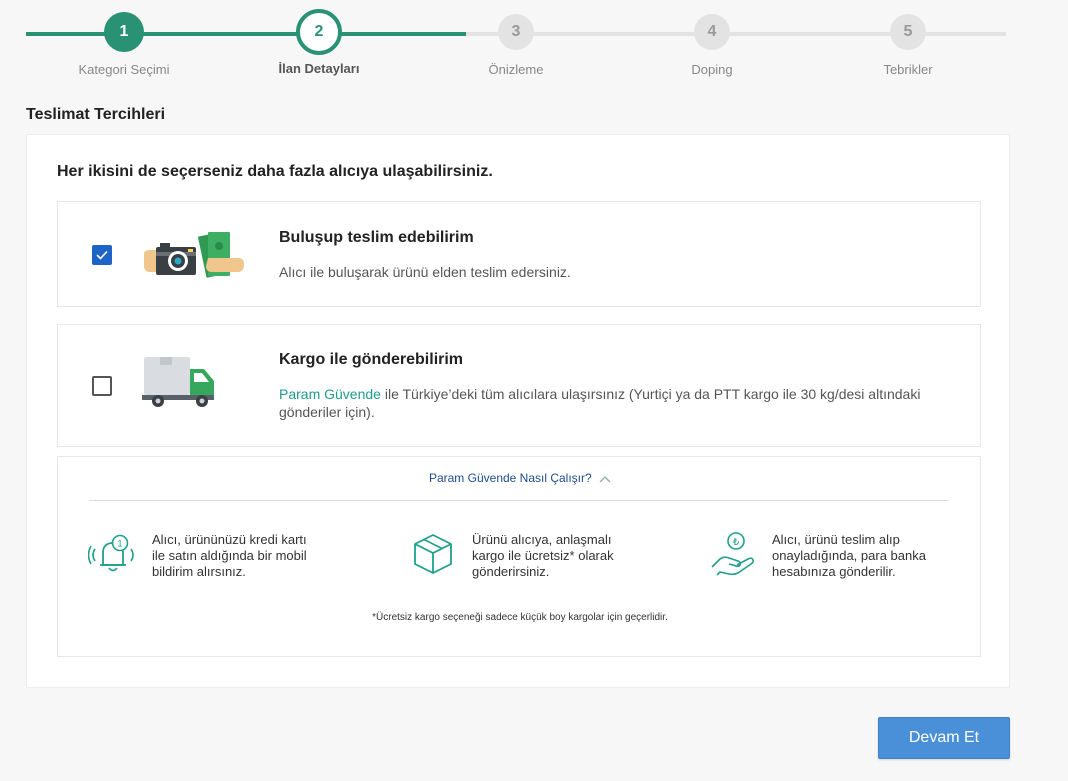 This screenshot has height=781, width=1068. Describe the element at coordinates (516, 69) in the screenshot. I see `step-label: Önizleme` at that location.